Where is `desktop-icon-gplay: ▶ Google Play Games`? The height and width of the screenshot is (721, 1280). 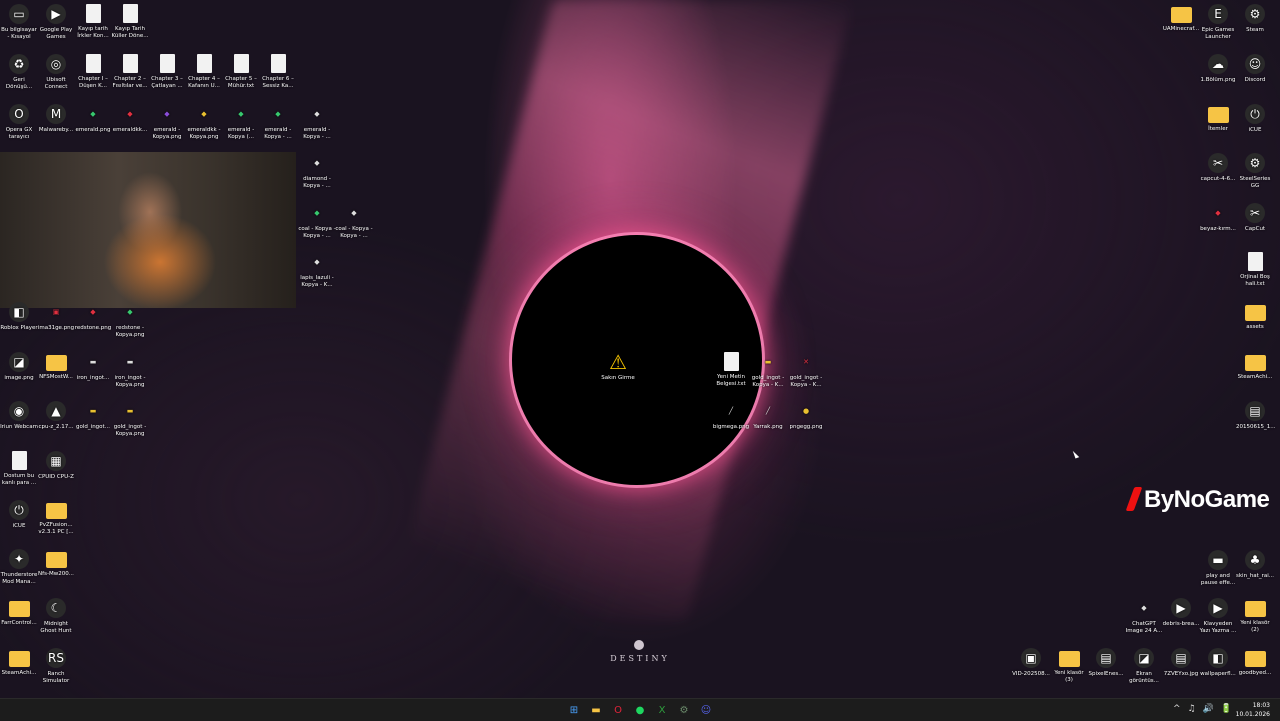
desktop-icon-gplay: ▶ Google Play Games is located at coordinates (56, 22).